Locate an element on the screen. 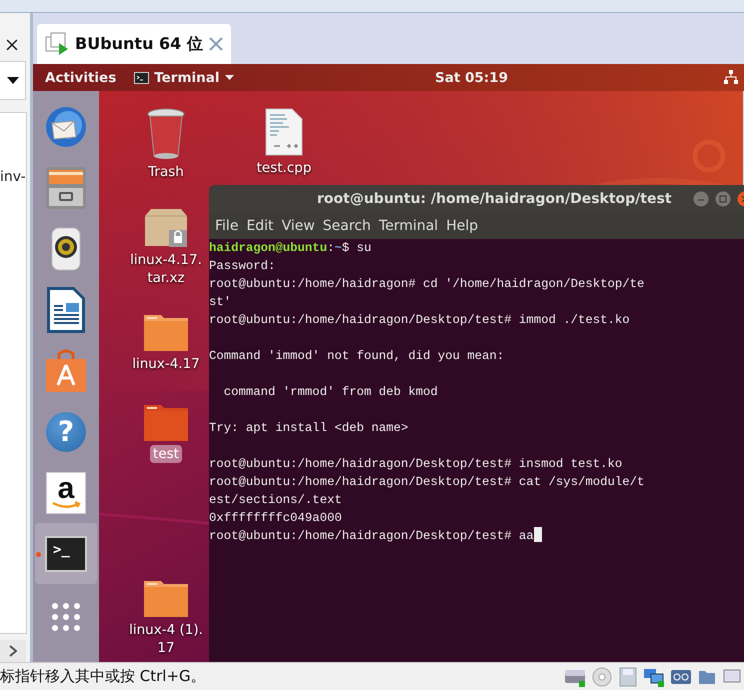 This screenshot has width=744, height=690. terminal-icon is located at coordinates (142, 78).